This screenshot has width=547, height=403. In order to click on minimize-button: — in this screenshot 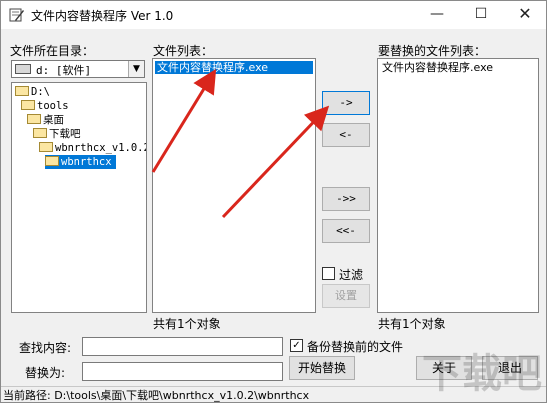, I will do `click(437, 15)`.